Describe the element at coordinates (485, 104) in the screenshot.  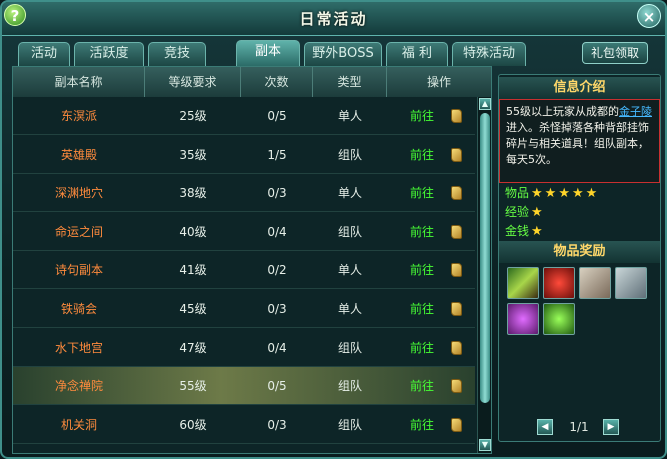
I see `scroll-up-arrow-icon: ▲` at that location.